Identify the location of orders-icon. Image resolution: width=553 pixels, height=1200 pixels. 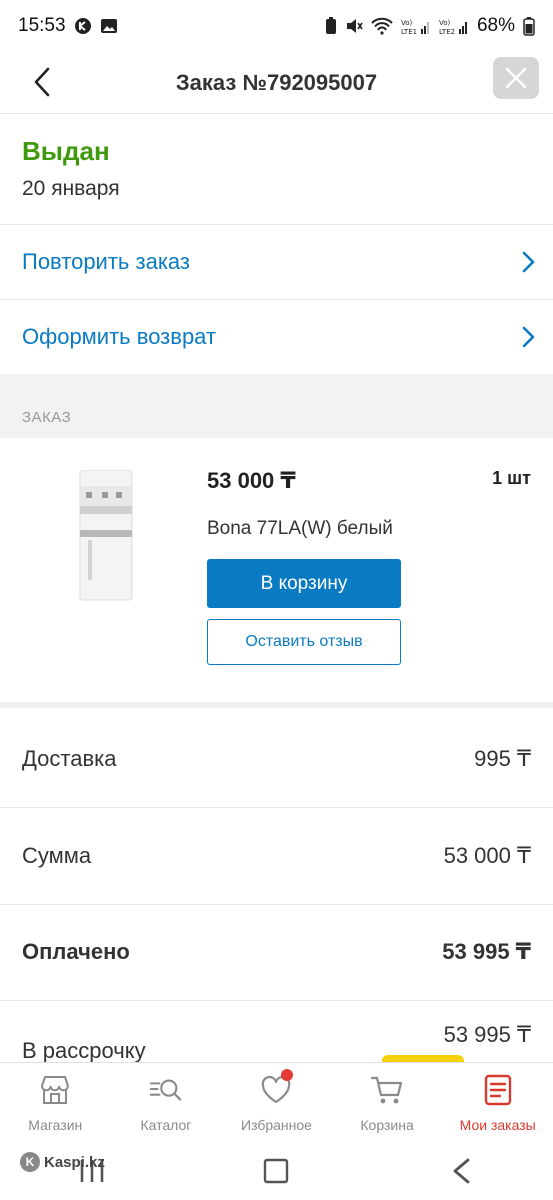
(498, 1090).